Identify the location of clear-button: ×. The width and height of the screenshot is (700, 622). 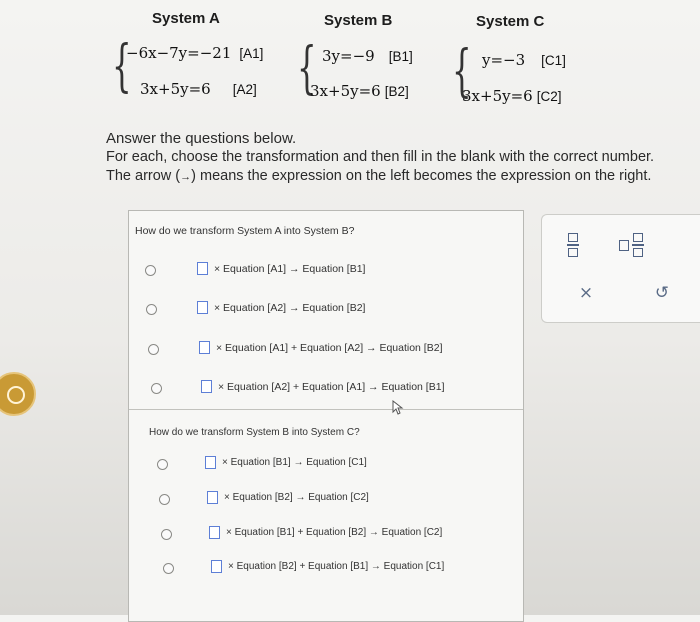
(586, 293).